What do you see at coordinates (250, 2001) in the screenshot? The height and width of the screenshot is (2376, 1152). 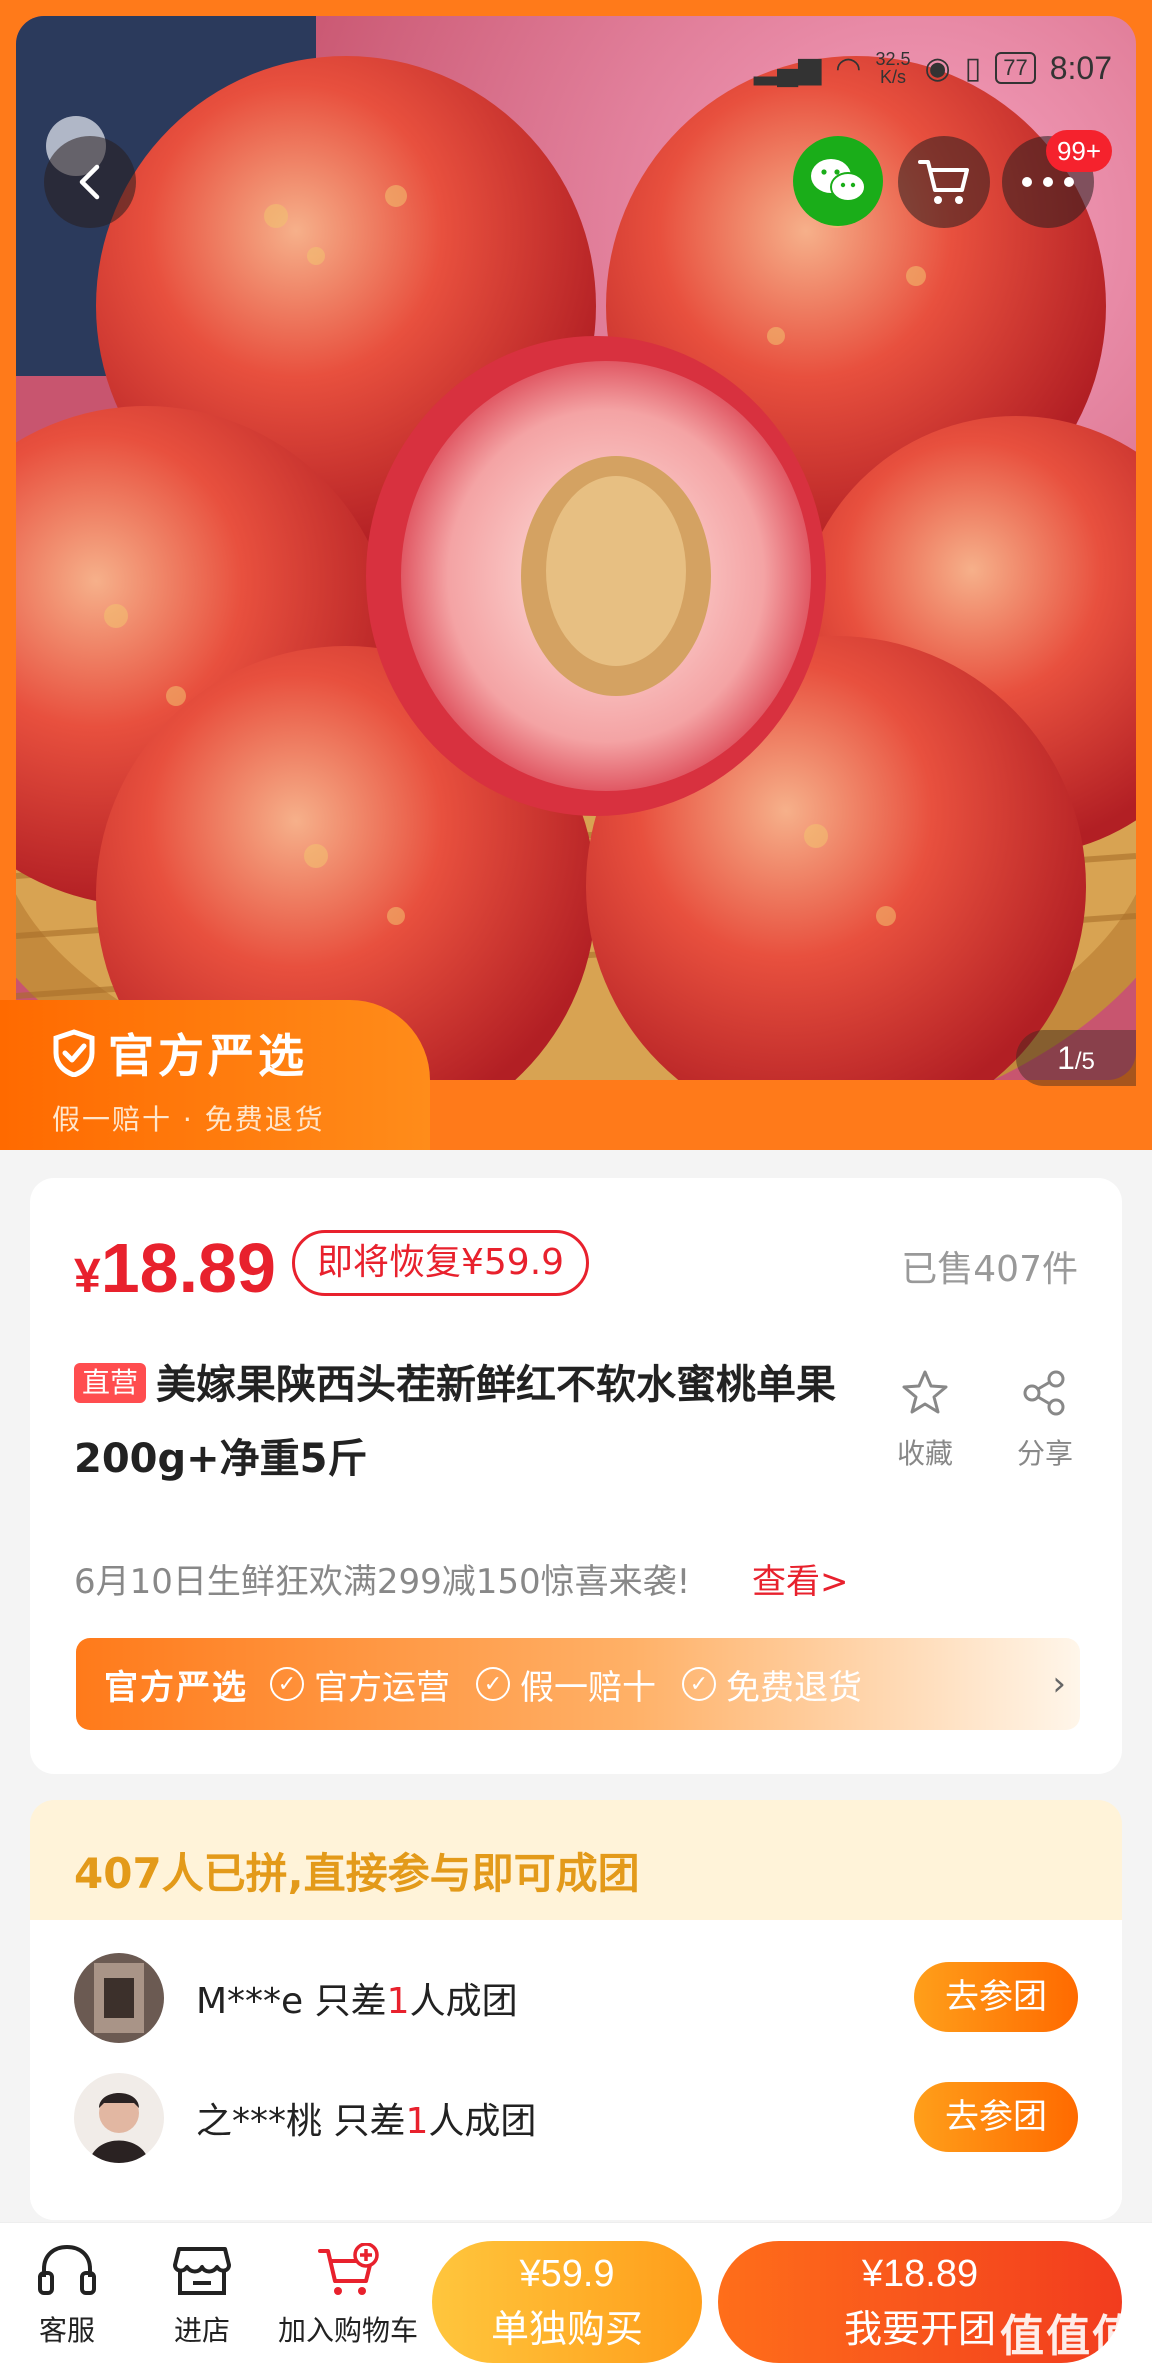 I see `group-user-name: M***e` at bounding box center [250, 2001].